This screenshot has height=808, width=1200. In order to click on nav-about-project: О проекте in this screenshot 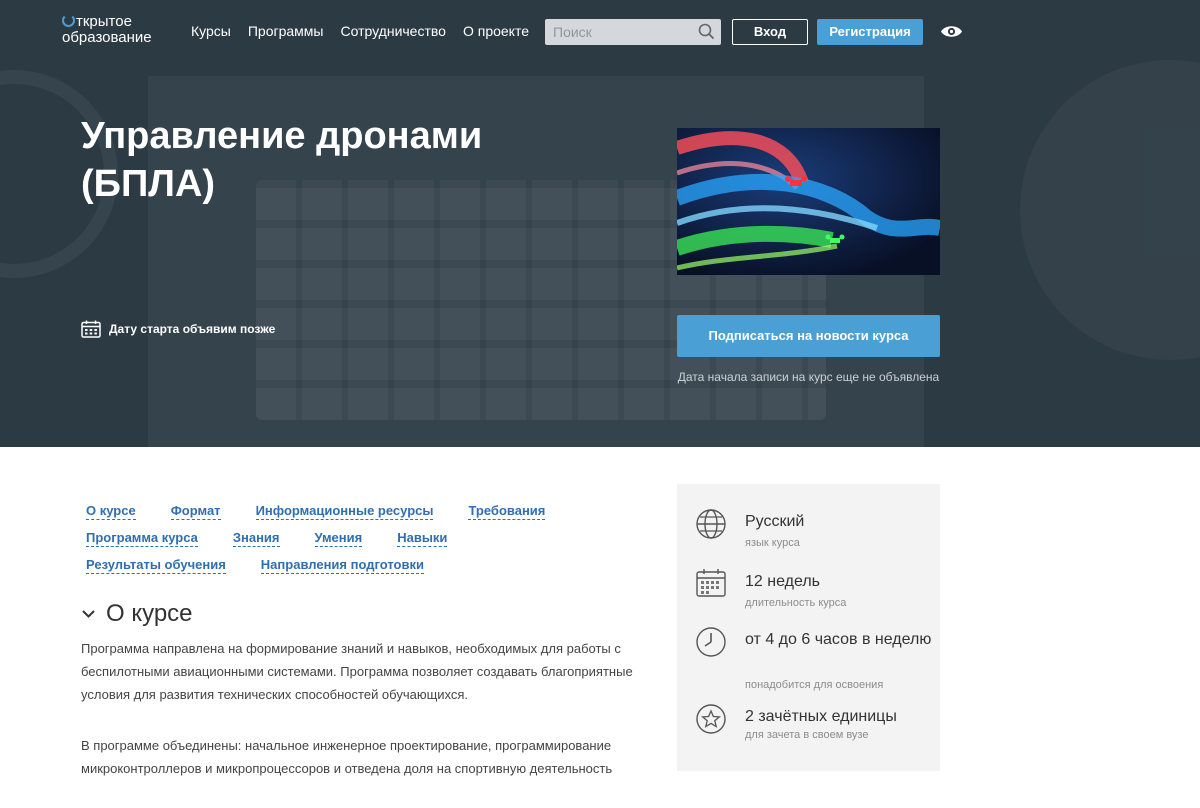, I will do `click(496, 31)`.